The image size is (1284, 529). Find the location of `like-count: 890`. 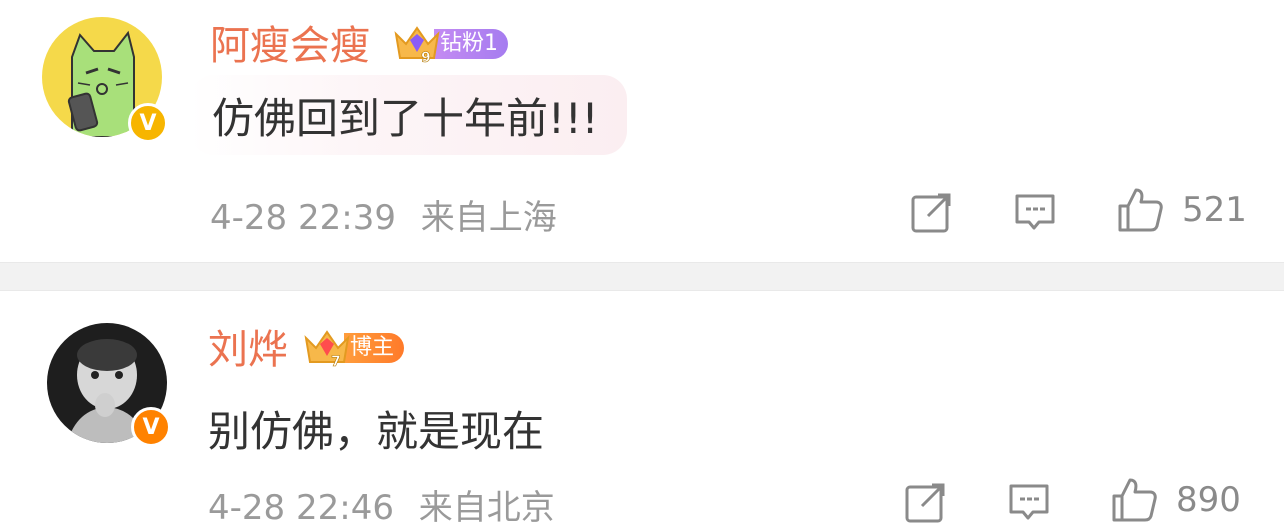

like-count: 890 is located at coordinates (1208, 500).